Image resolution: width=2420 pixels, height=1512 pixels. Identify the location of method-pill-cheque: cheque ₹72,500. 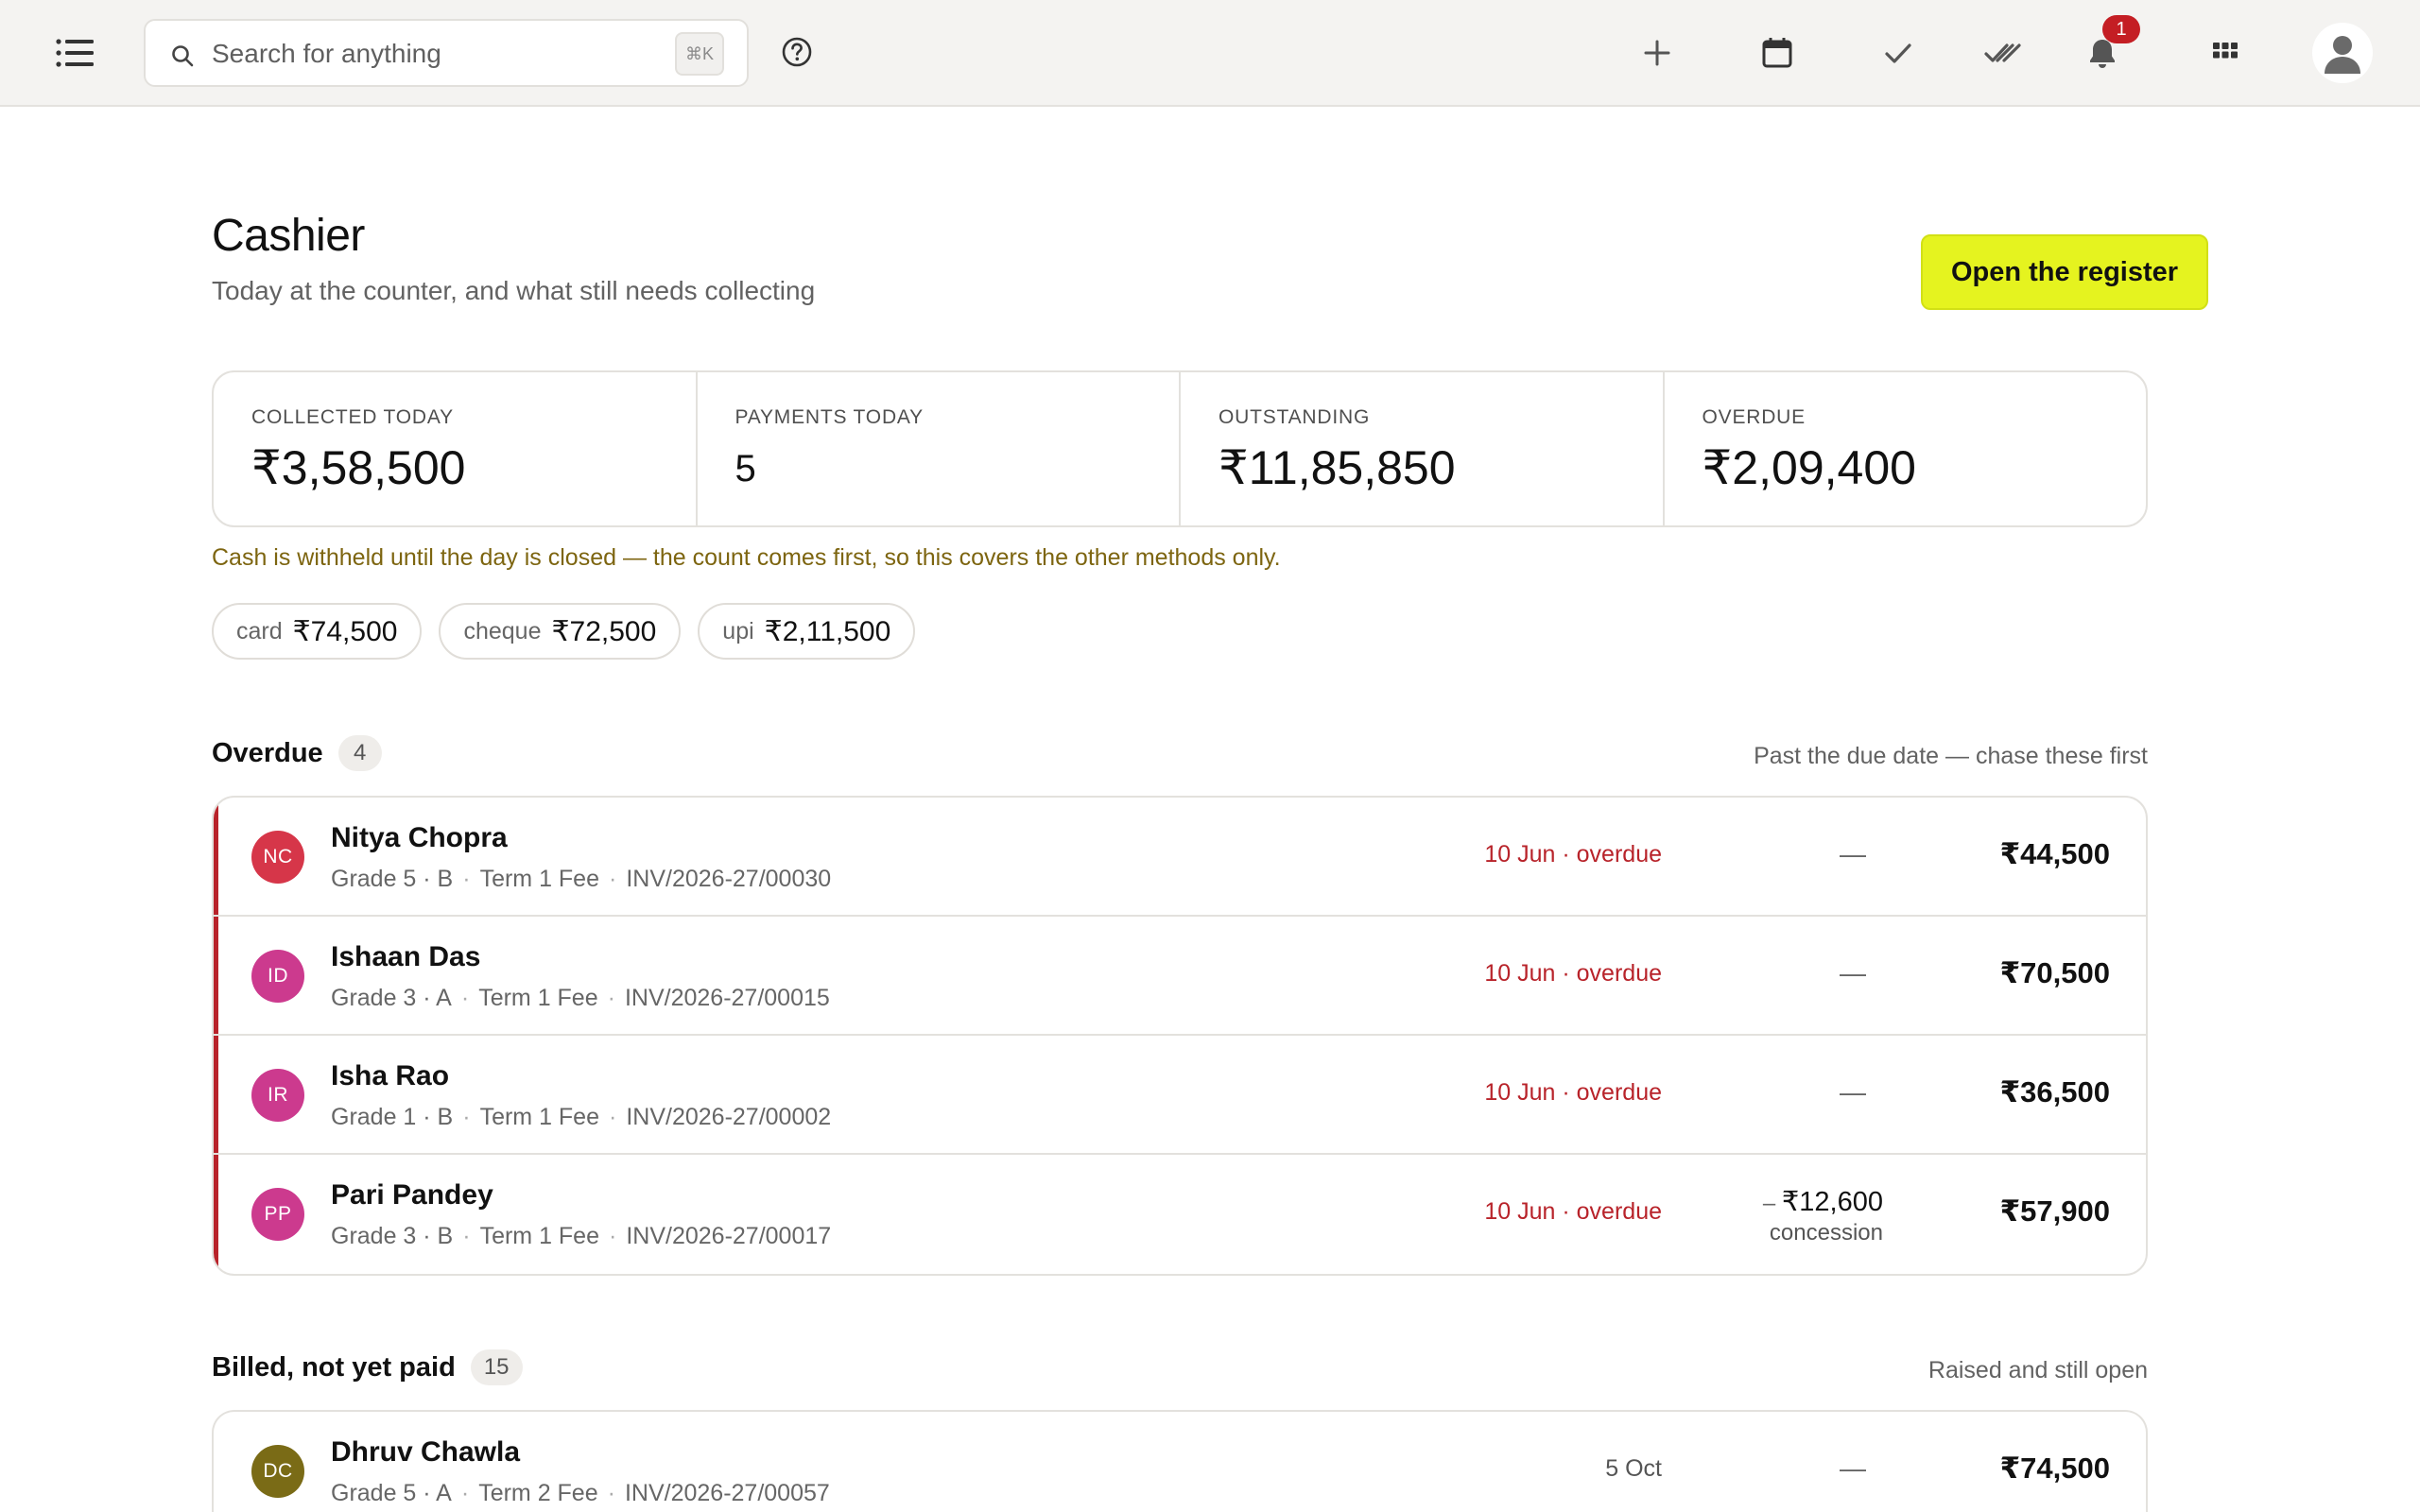
(560, 631).